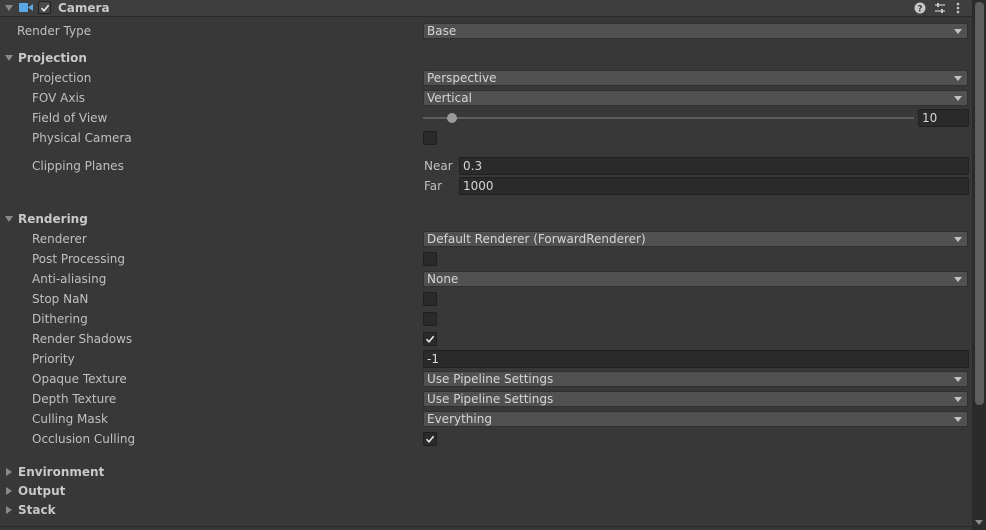 The width and height of the screenshot is (986, 530). What do you see at coordinates (536, 239) in the screenshot?
I see `renderer-value: Default Renderer (ForwardRenderer)` at bounding box center [536, 239].